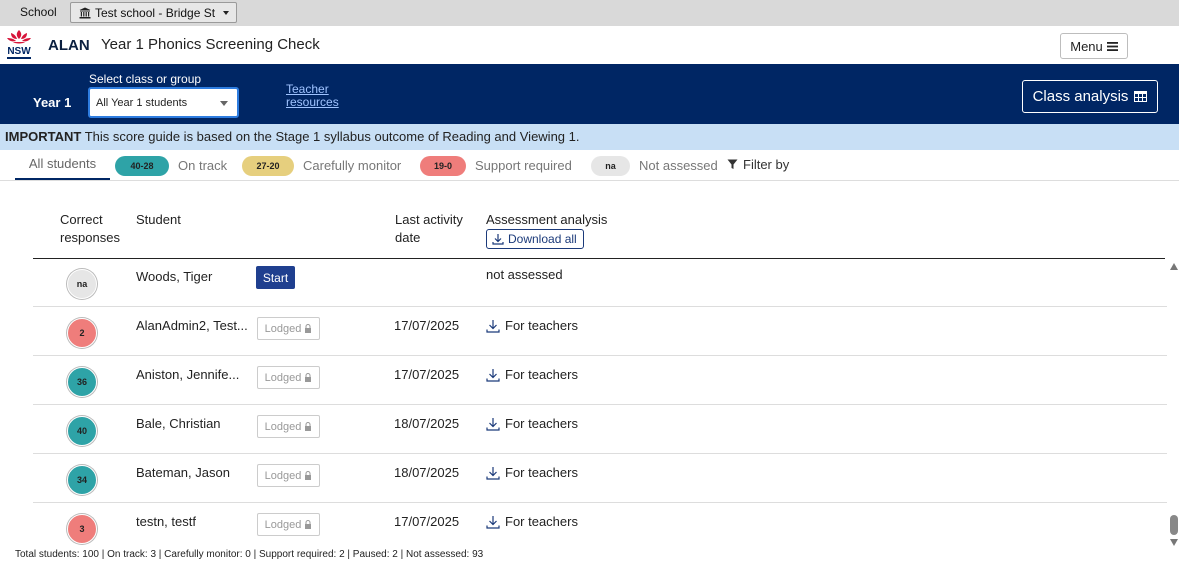  I want to click on table-row: na Woods, Tiger Start not assessed, so click(600, 282).